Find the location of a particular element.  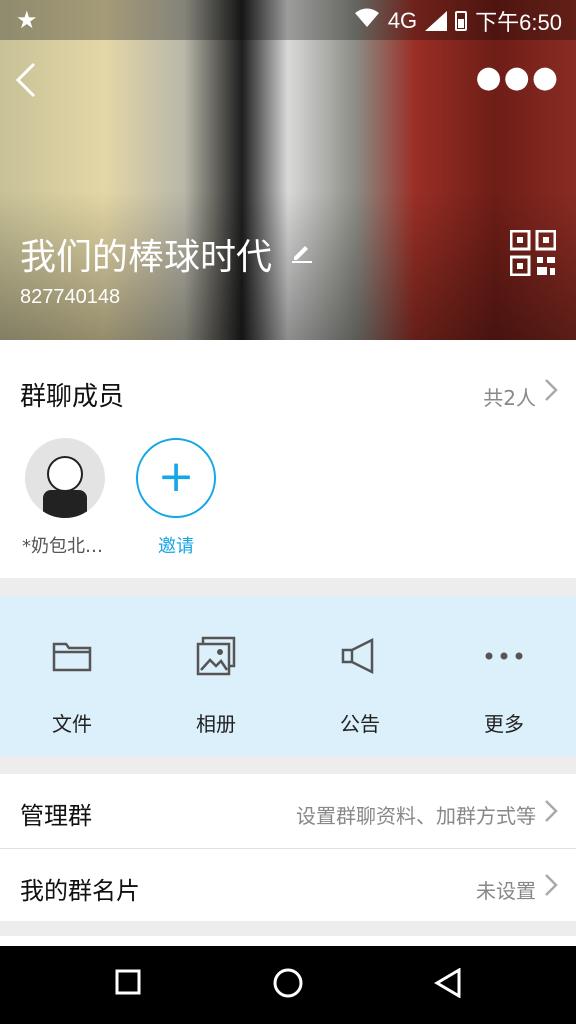

next-row-edge is located at coordinates (288, 941).